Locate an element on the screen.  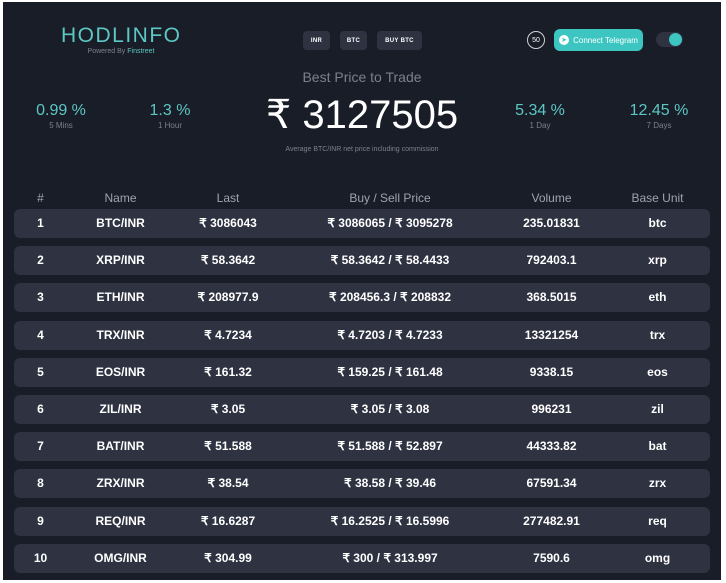
cell-last: ₹ 16.6287 is located at coordinates (228, 520).